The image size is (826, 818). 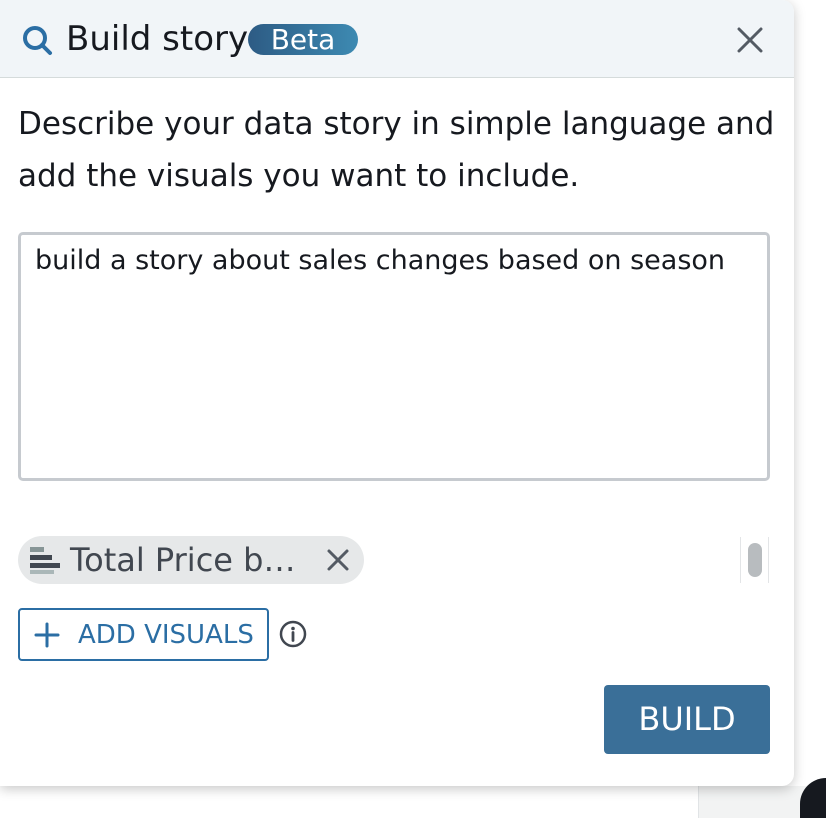 I want to click on info-icon, so click(x=293, y=634).